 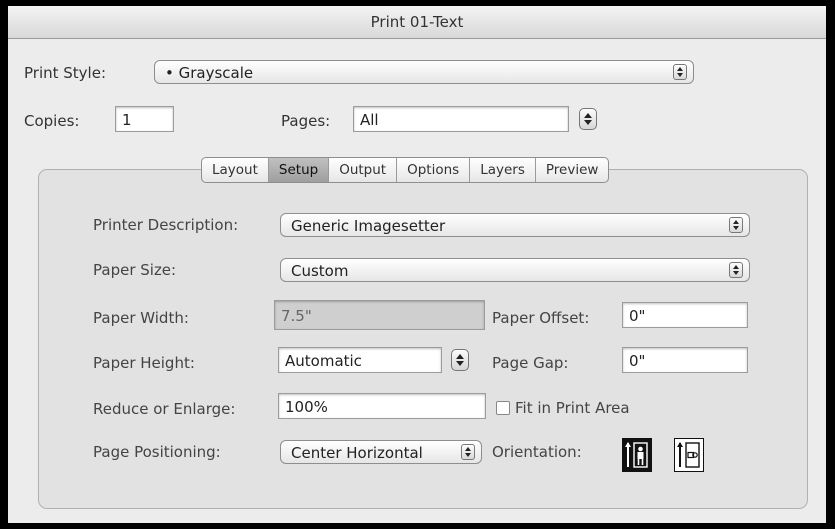 What do you see at coordinates (460, 360) in the screenshot?
I see `paper-height-menu-arrows-icon` at bounding box center [460, 360].